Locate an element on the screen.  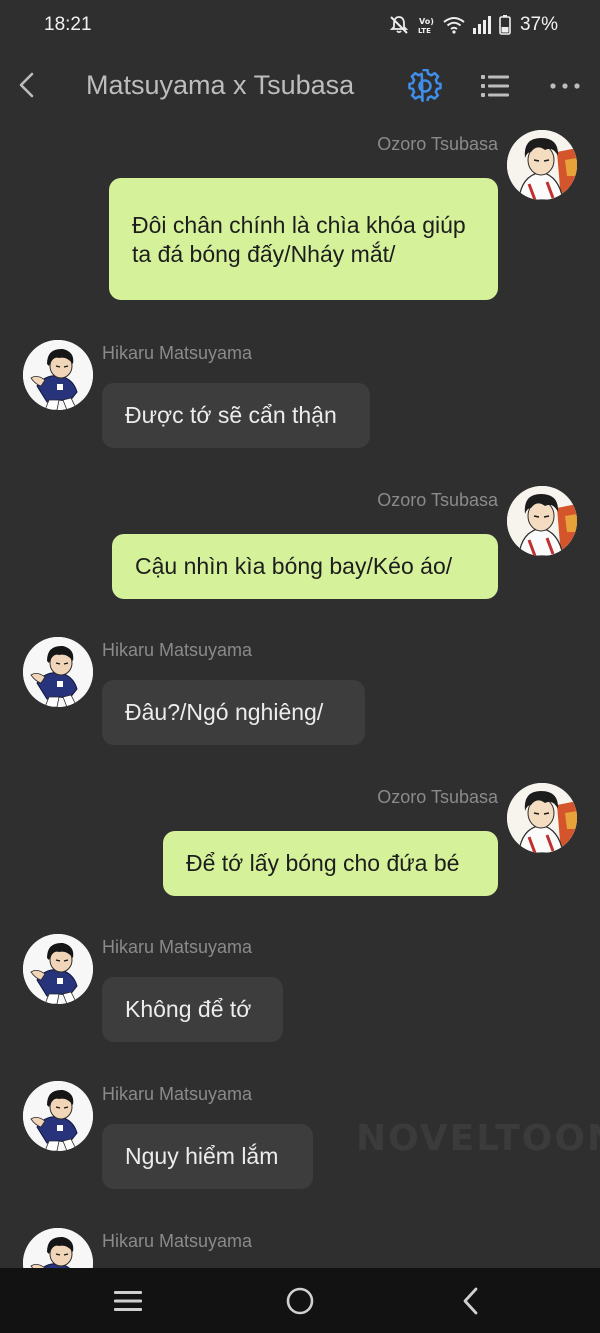
system-nav-bar is located at coordinates (300, 1300).